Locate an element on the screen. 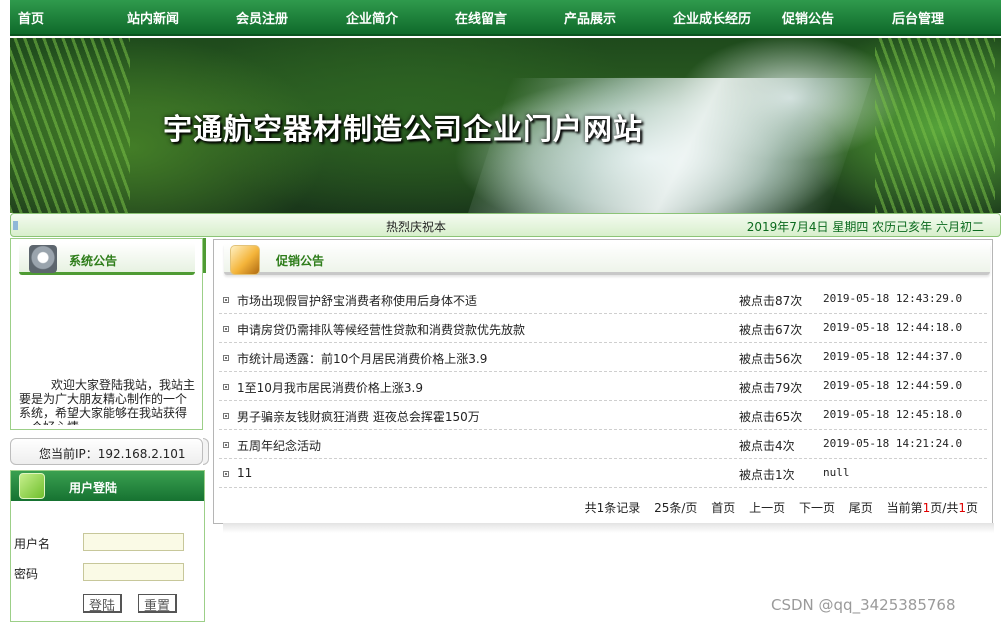 Image resolution: width=1008 pixels, height=626 pixels. nav-admin: 后台管理 is located at coordinates (918, 17).